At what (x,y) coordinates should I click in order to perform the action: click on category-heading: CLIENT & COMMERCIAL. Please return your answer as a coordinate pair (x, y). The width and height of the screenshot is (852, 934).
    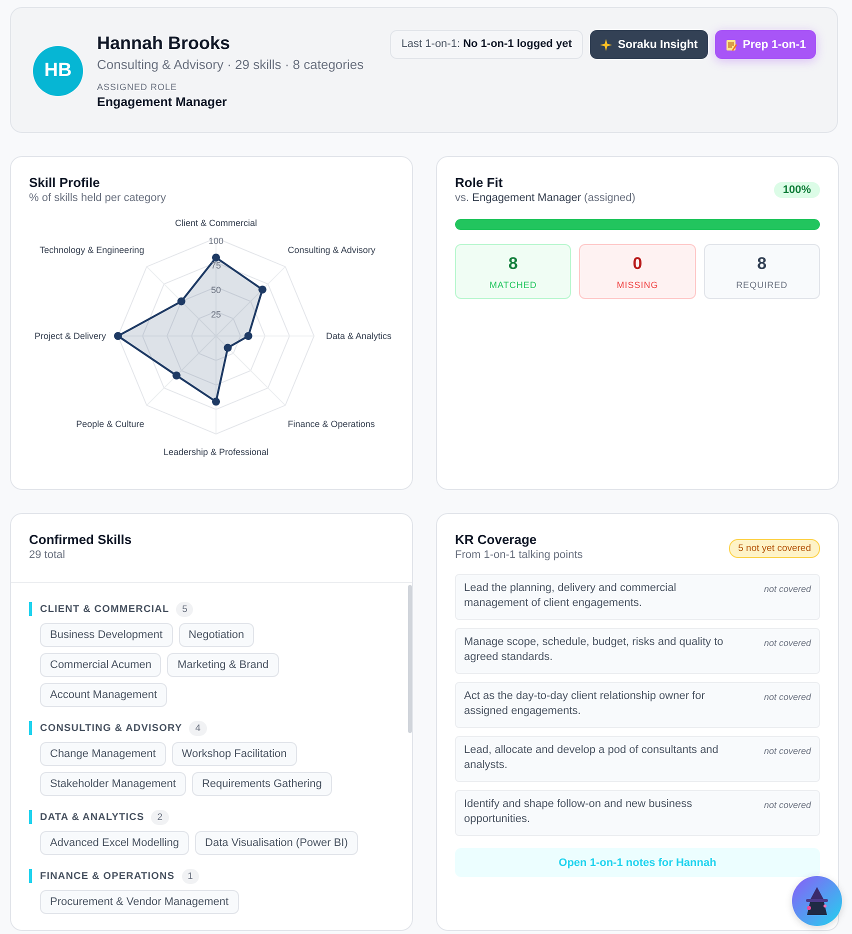
    Looking at the image, I should click on (105, 609).